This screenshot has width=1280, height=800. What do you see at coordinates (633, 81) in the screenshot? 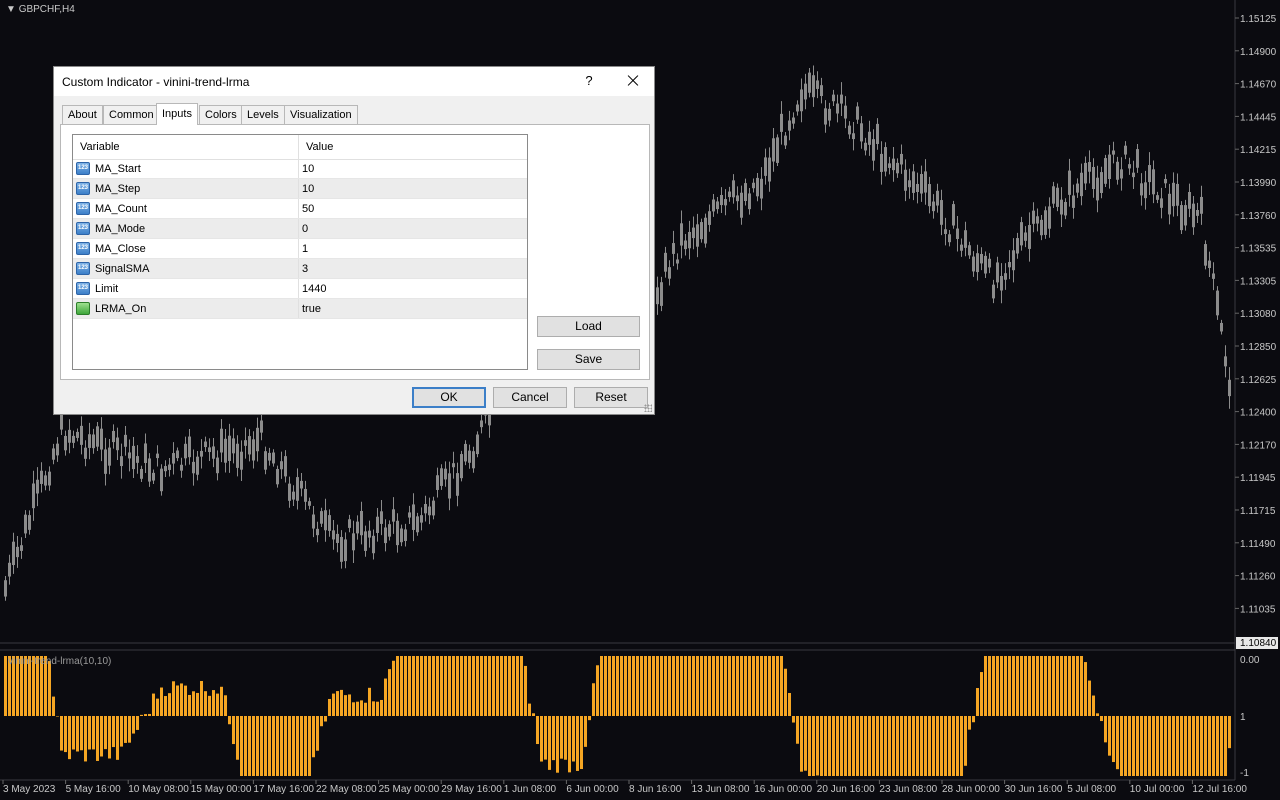
I see `close-icon` at bounding box center [633, 81].